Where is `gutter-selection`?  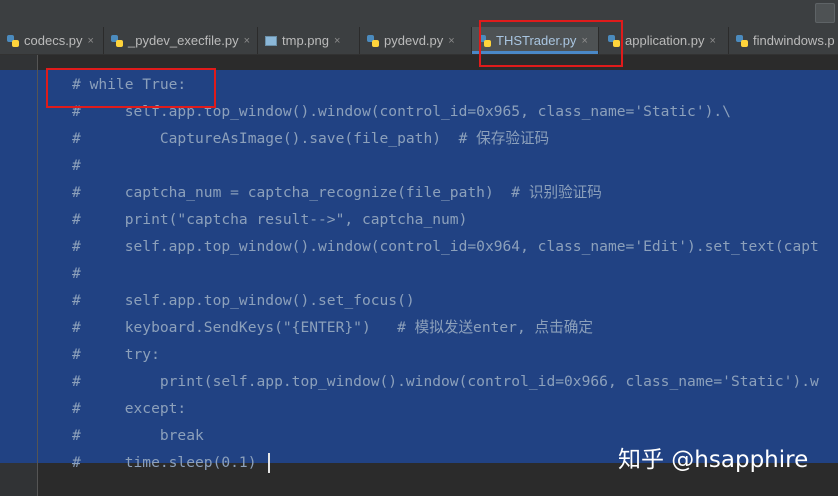
gutter-selection is located at coordinates (18, 266).